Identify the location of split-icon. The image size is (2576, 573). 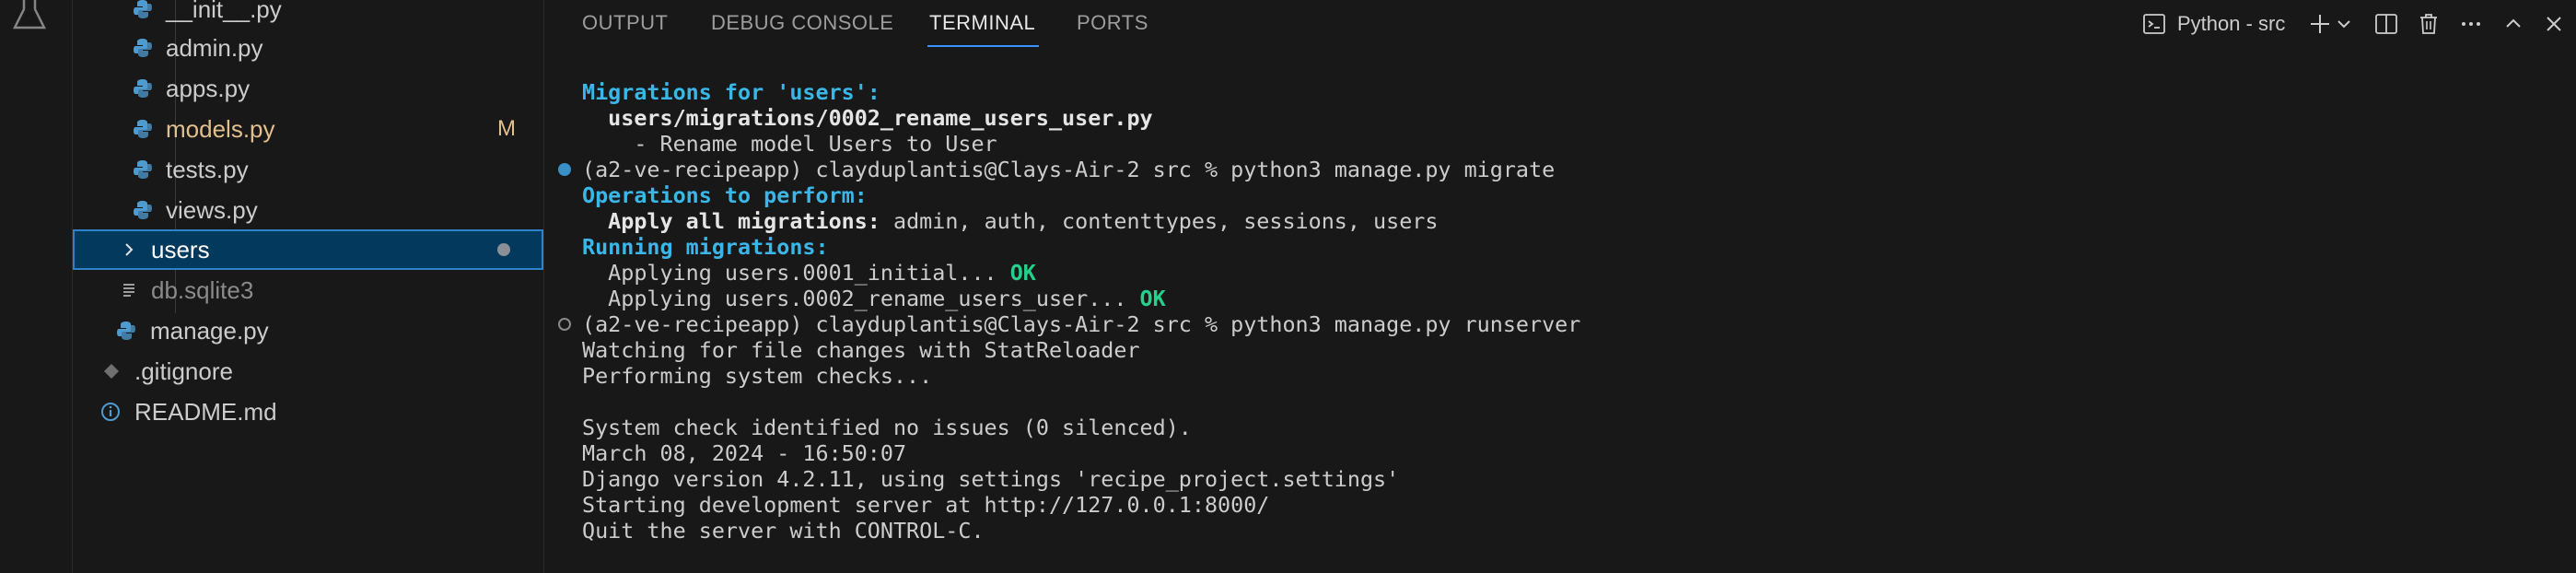
(2386, 24).